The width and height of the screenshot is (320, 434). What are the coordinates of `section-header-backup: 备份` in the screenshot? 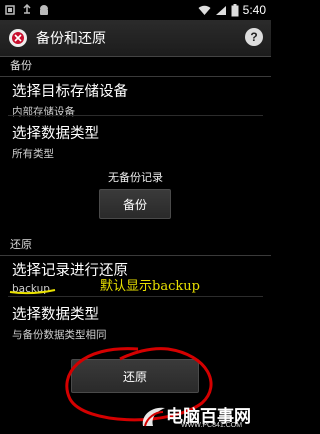 It's located at (135, 67).